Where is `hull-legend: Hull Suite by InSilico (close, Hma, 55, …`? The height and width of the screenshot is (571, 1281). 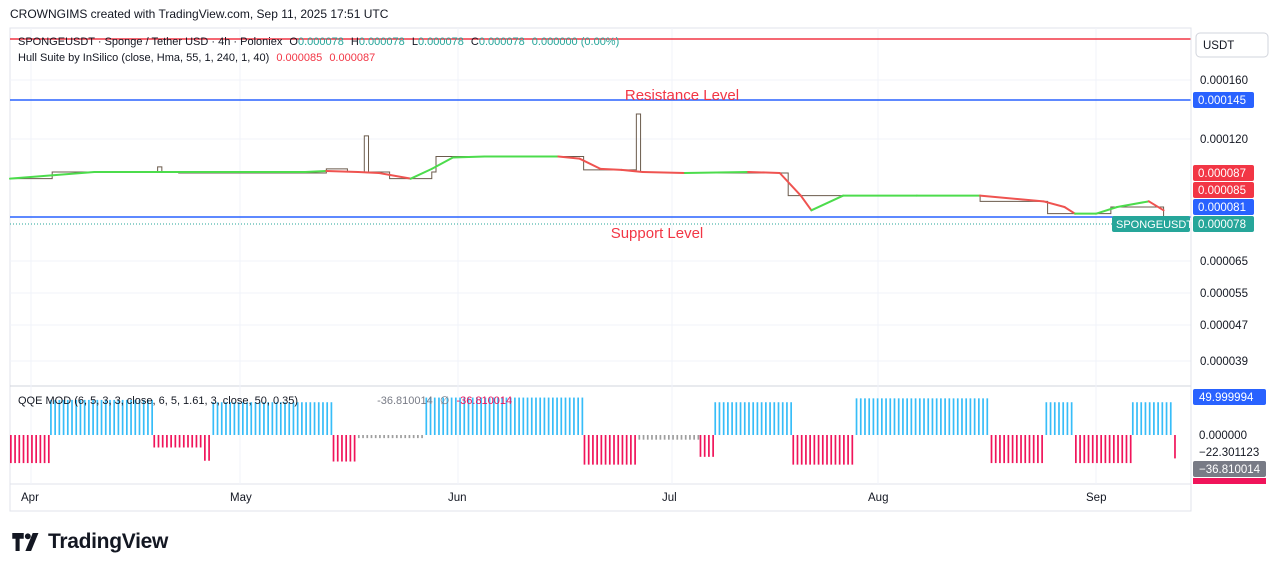 hull-legend: Hull Suite by InSilico (close, Hma, 55, … is located at coordinates (196, 58).